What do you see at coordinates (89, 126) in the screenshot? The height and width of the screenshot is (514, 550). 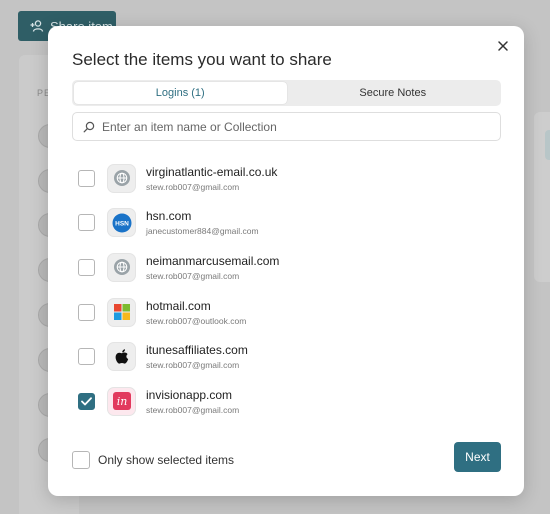 I see `search-icon` at bounding box center [89, 126].